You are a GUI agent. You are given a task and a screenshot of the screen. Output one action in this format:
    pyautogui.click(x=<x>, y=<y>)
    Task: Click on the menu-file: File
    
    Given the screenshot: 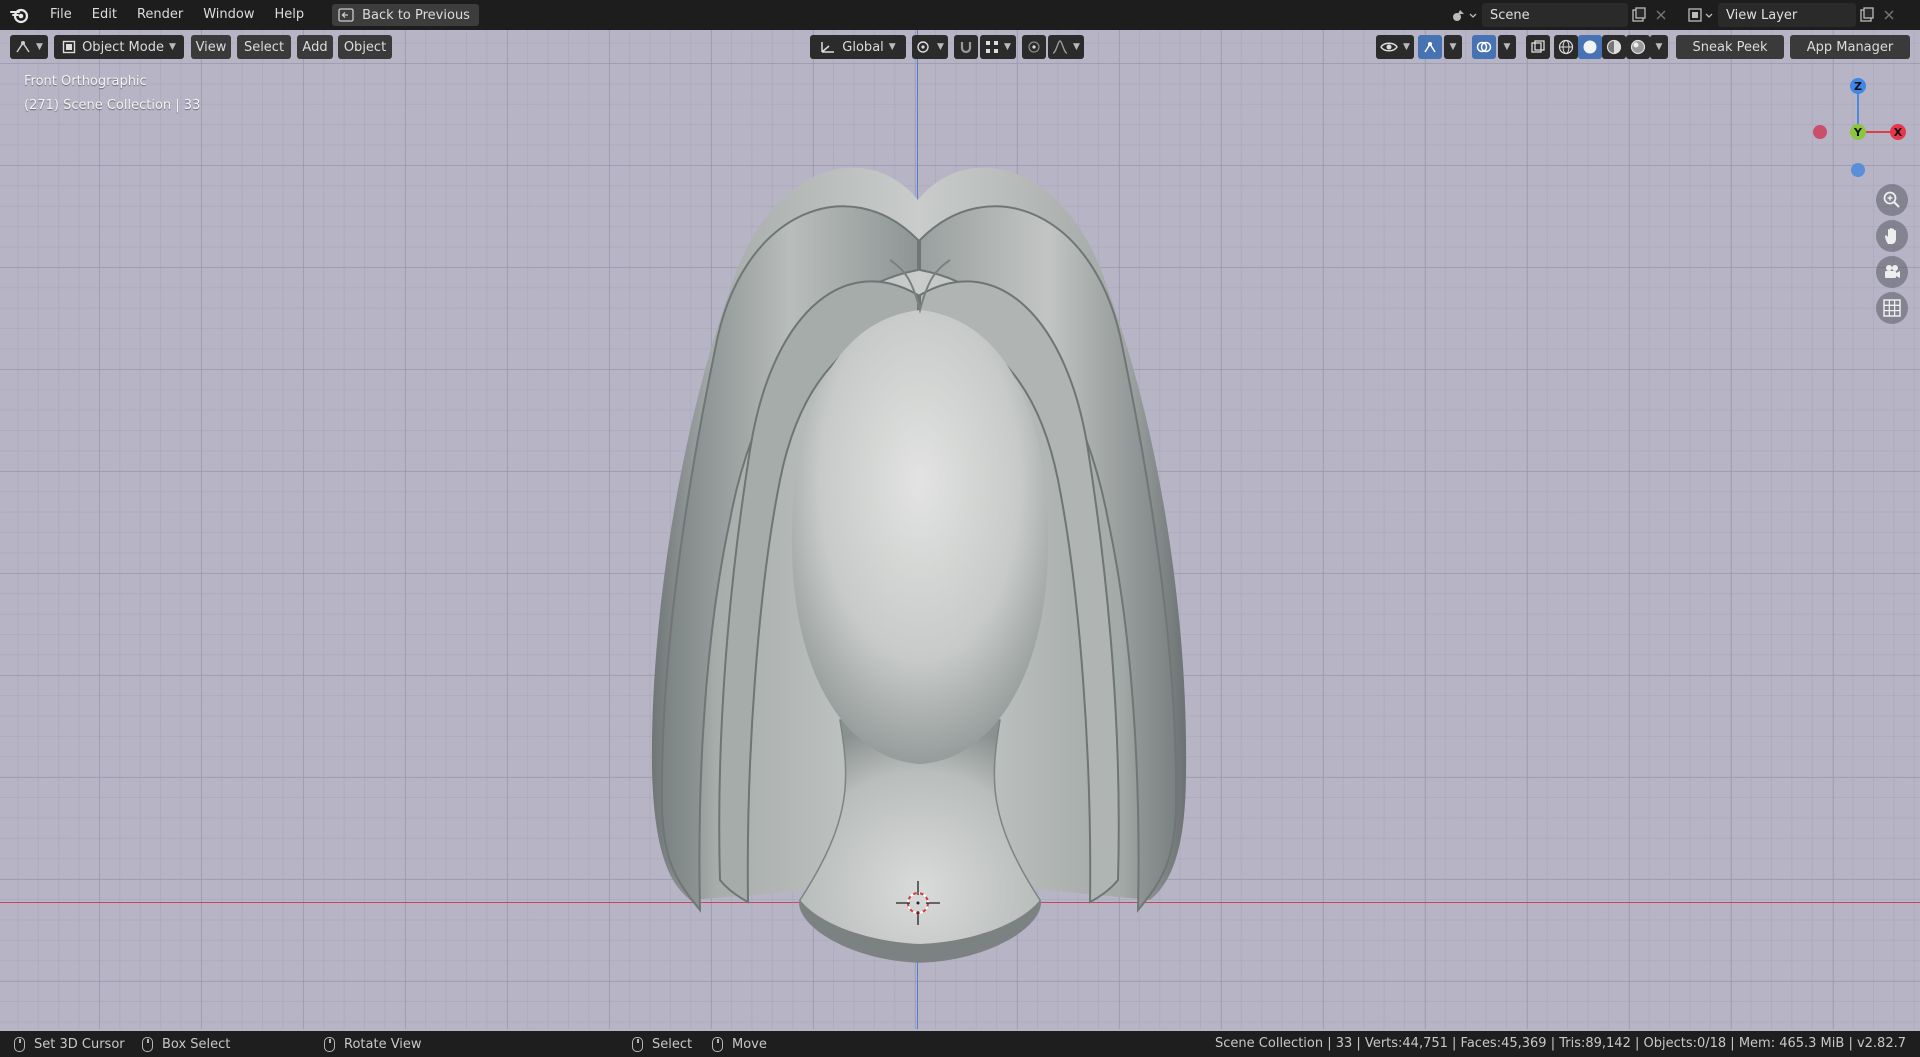 What is the action you would take?
    pyautogui.click(x=61, y=15)
    